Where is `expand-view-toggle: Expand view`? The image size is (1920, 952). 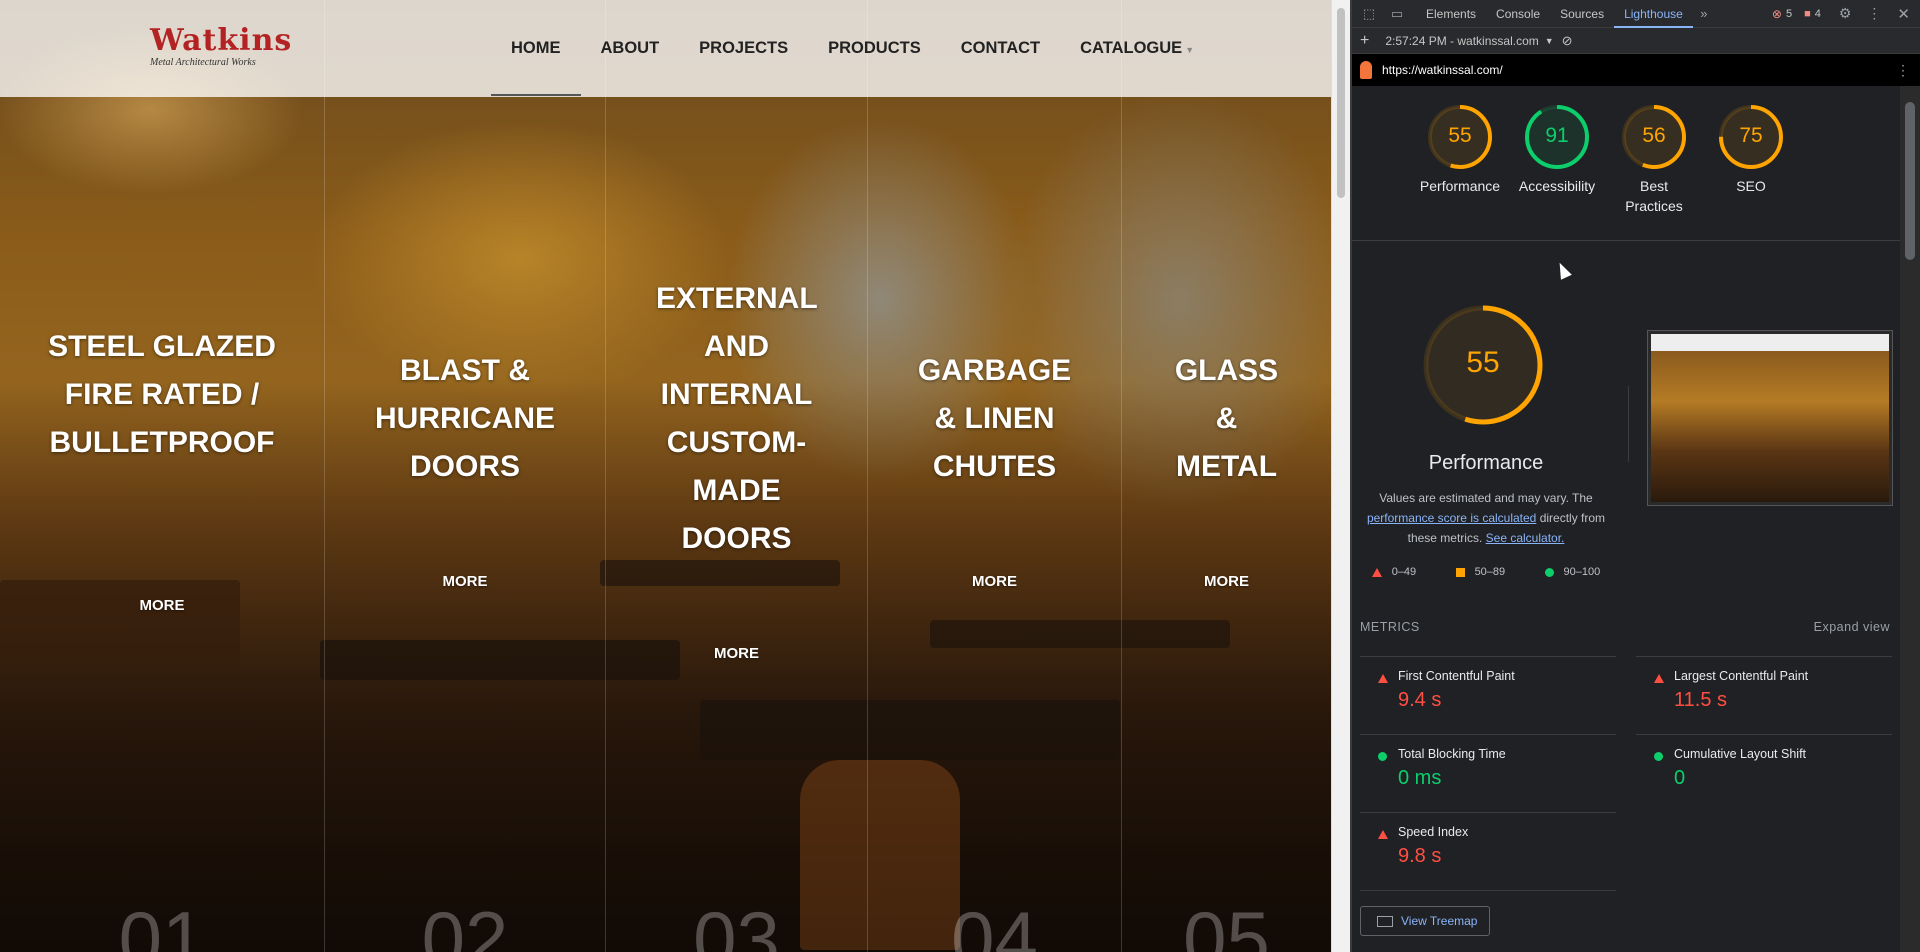
expand-view-toggle: Expand view is located at coordinates (1852, 627).